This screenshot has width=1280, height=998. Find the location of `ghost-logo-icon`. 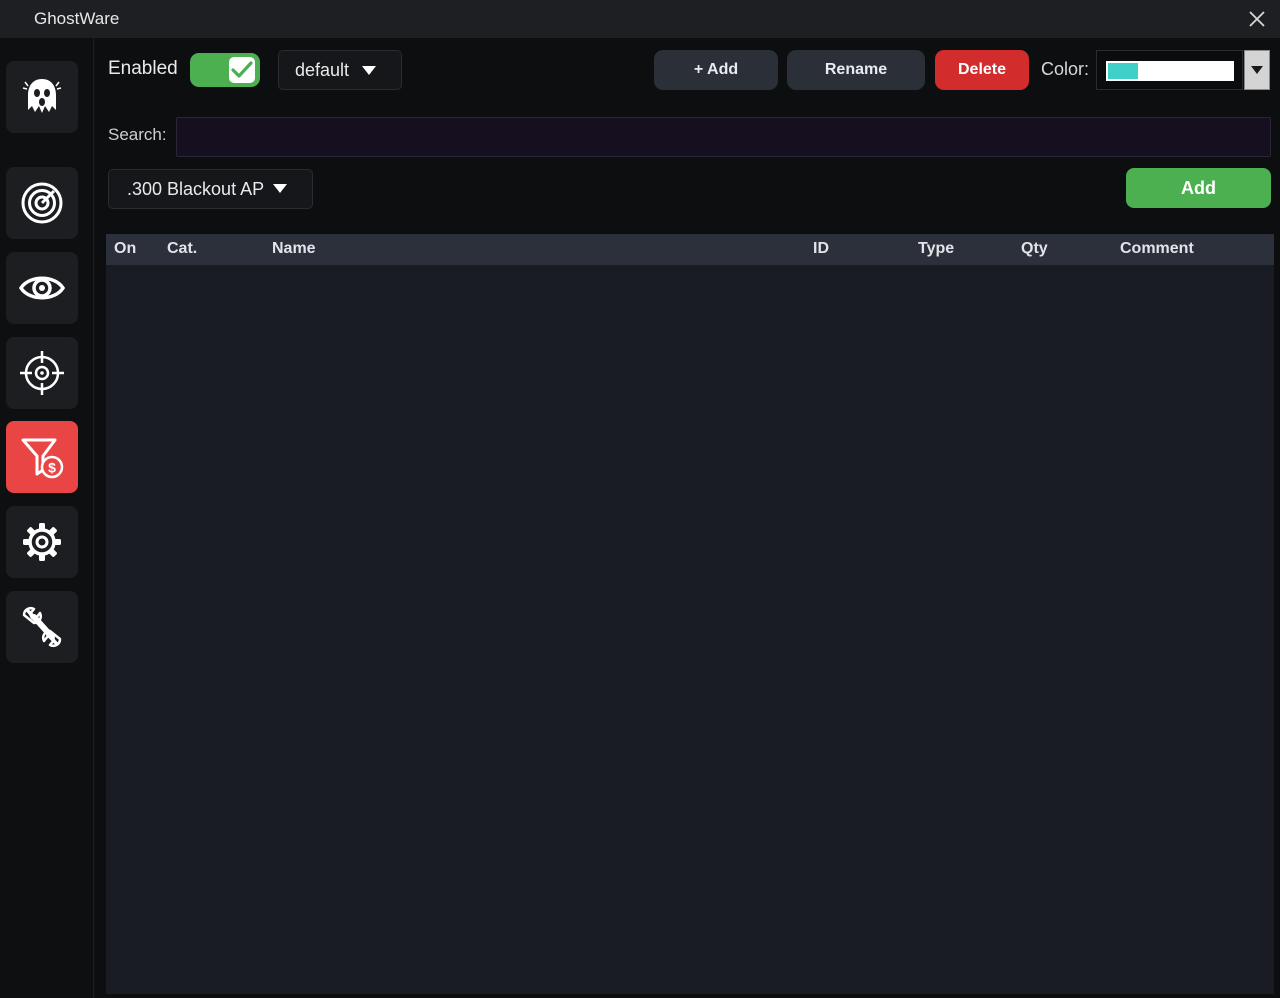

ghost-logo-icon is located at coordinates (42, 96).